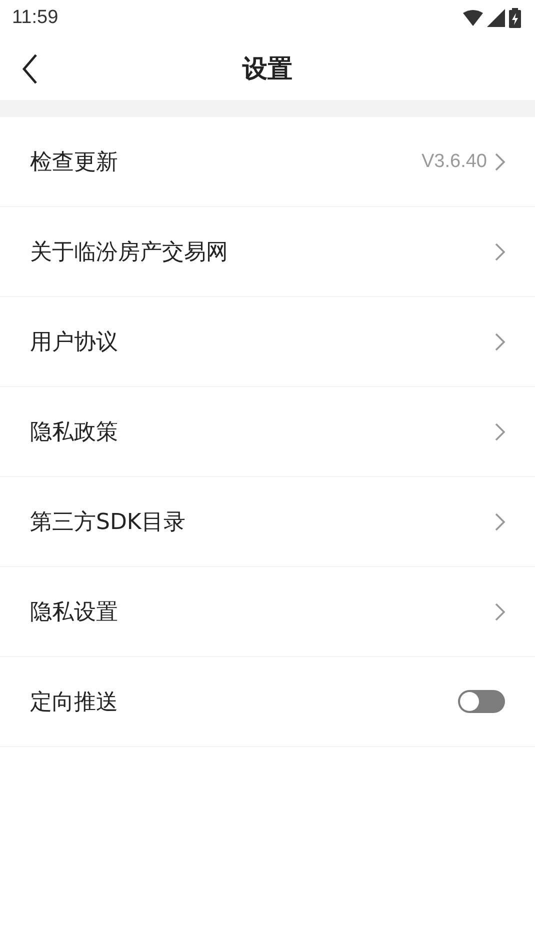 The width and height of the screenshot is (535, 951). Describe the element at coordinates (267, 342) in the screenshot. I see `settings-row: 用户协议` at that location.